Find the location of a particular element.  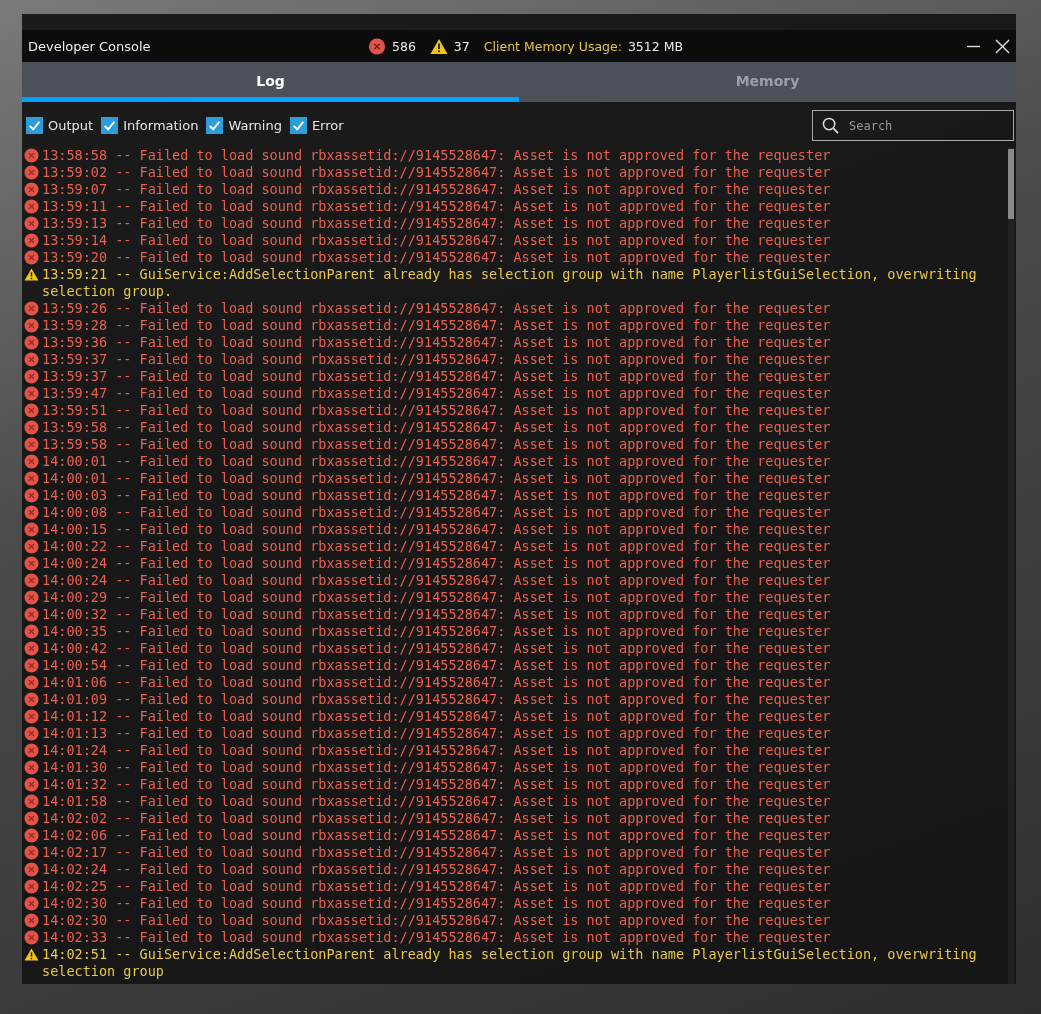

log-message: 14:00:29 -- Failed to load sound rbxassetid://9145528647: Asset is not approved for the requester is located at coordinates (437, 597).